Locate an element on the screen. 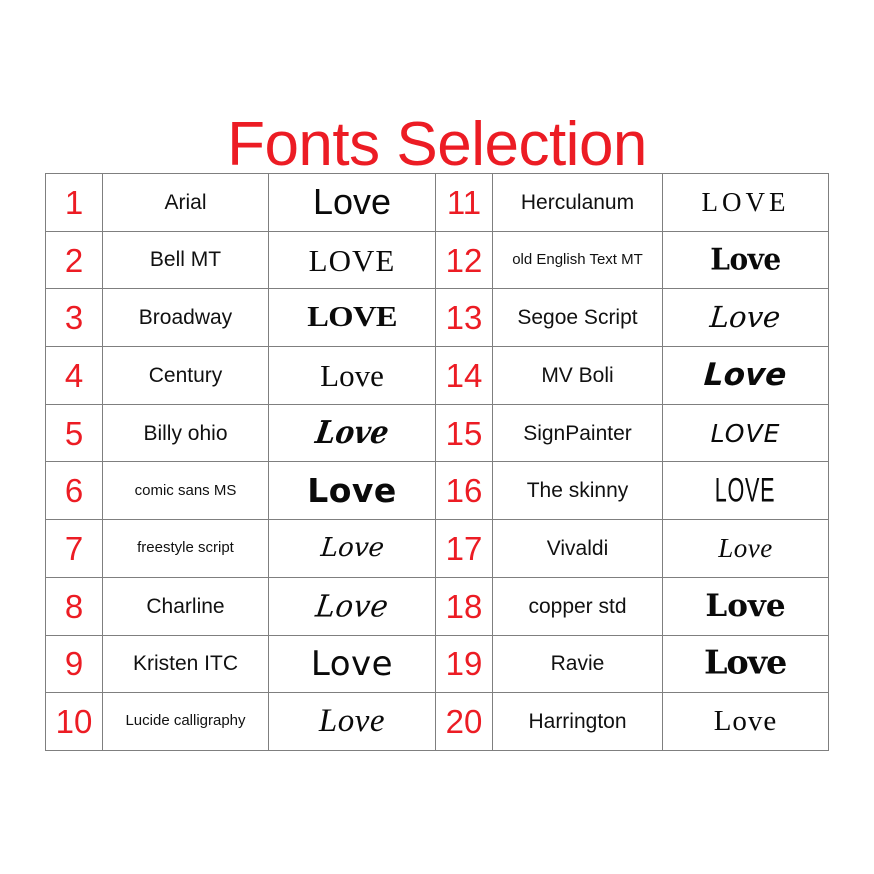  sample-text-19: Love is located at coordinates (745, 663).